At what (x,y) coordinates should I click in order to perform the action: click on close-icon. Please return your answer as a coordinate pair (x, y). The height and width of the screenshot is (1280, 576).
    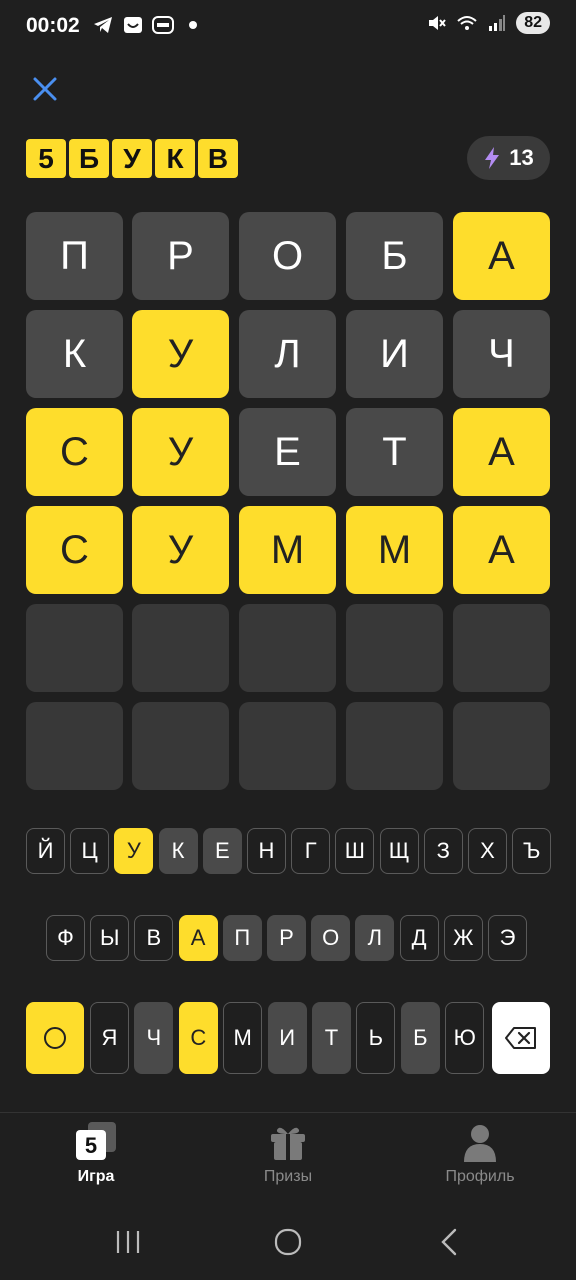
    Looking at the image, I should click on (45, 89).